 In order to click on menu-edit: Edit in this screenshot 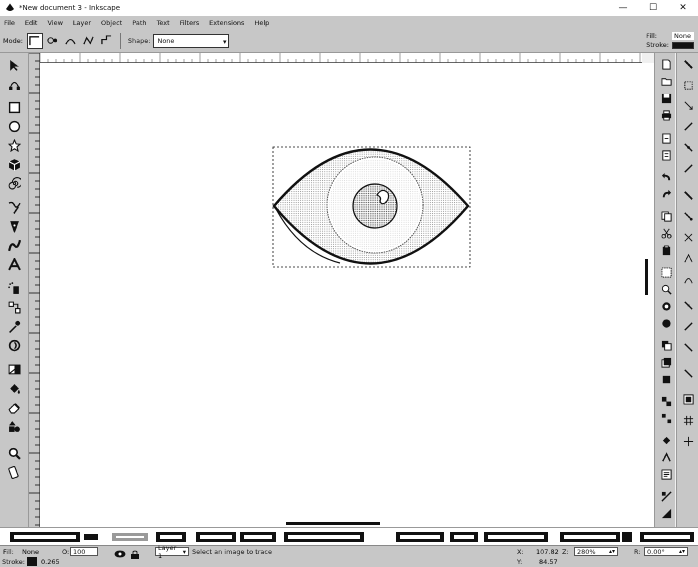, I will do `click(31, 23)`.